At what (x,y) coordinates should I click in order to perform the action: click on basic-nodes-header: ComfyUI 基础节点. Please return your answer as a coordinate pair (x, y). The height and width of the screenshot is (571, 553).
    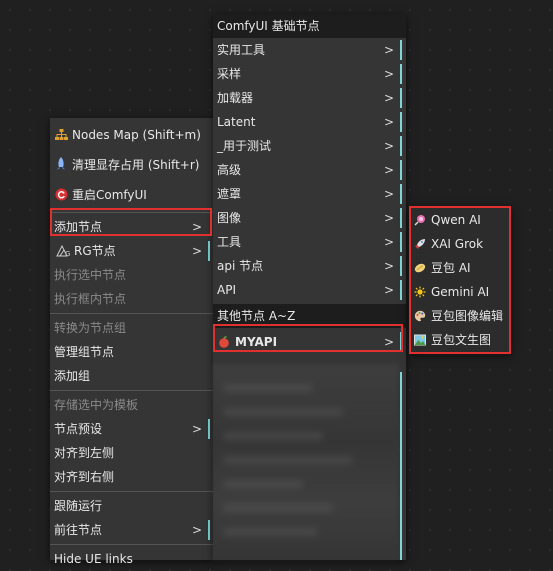
    Looking at the image, I should click on (309, 26).